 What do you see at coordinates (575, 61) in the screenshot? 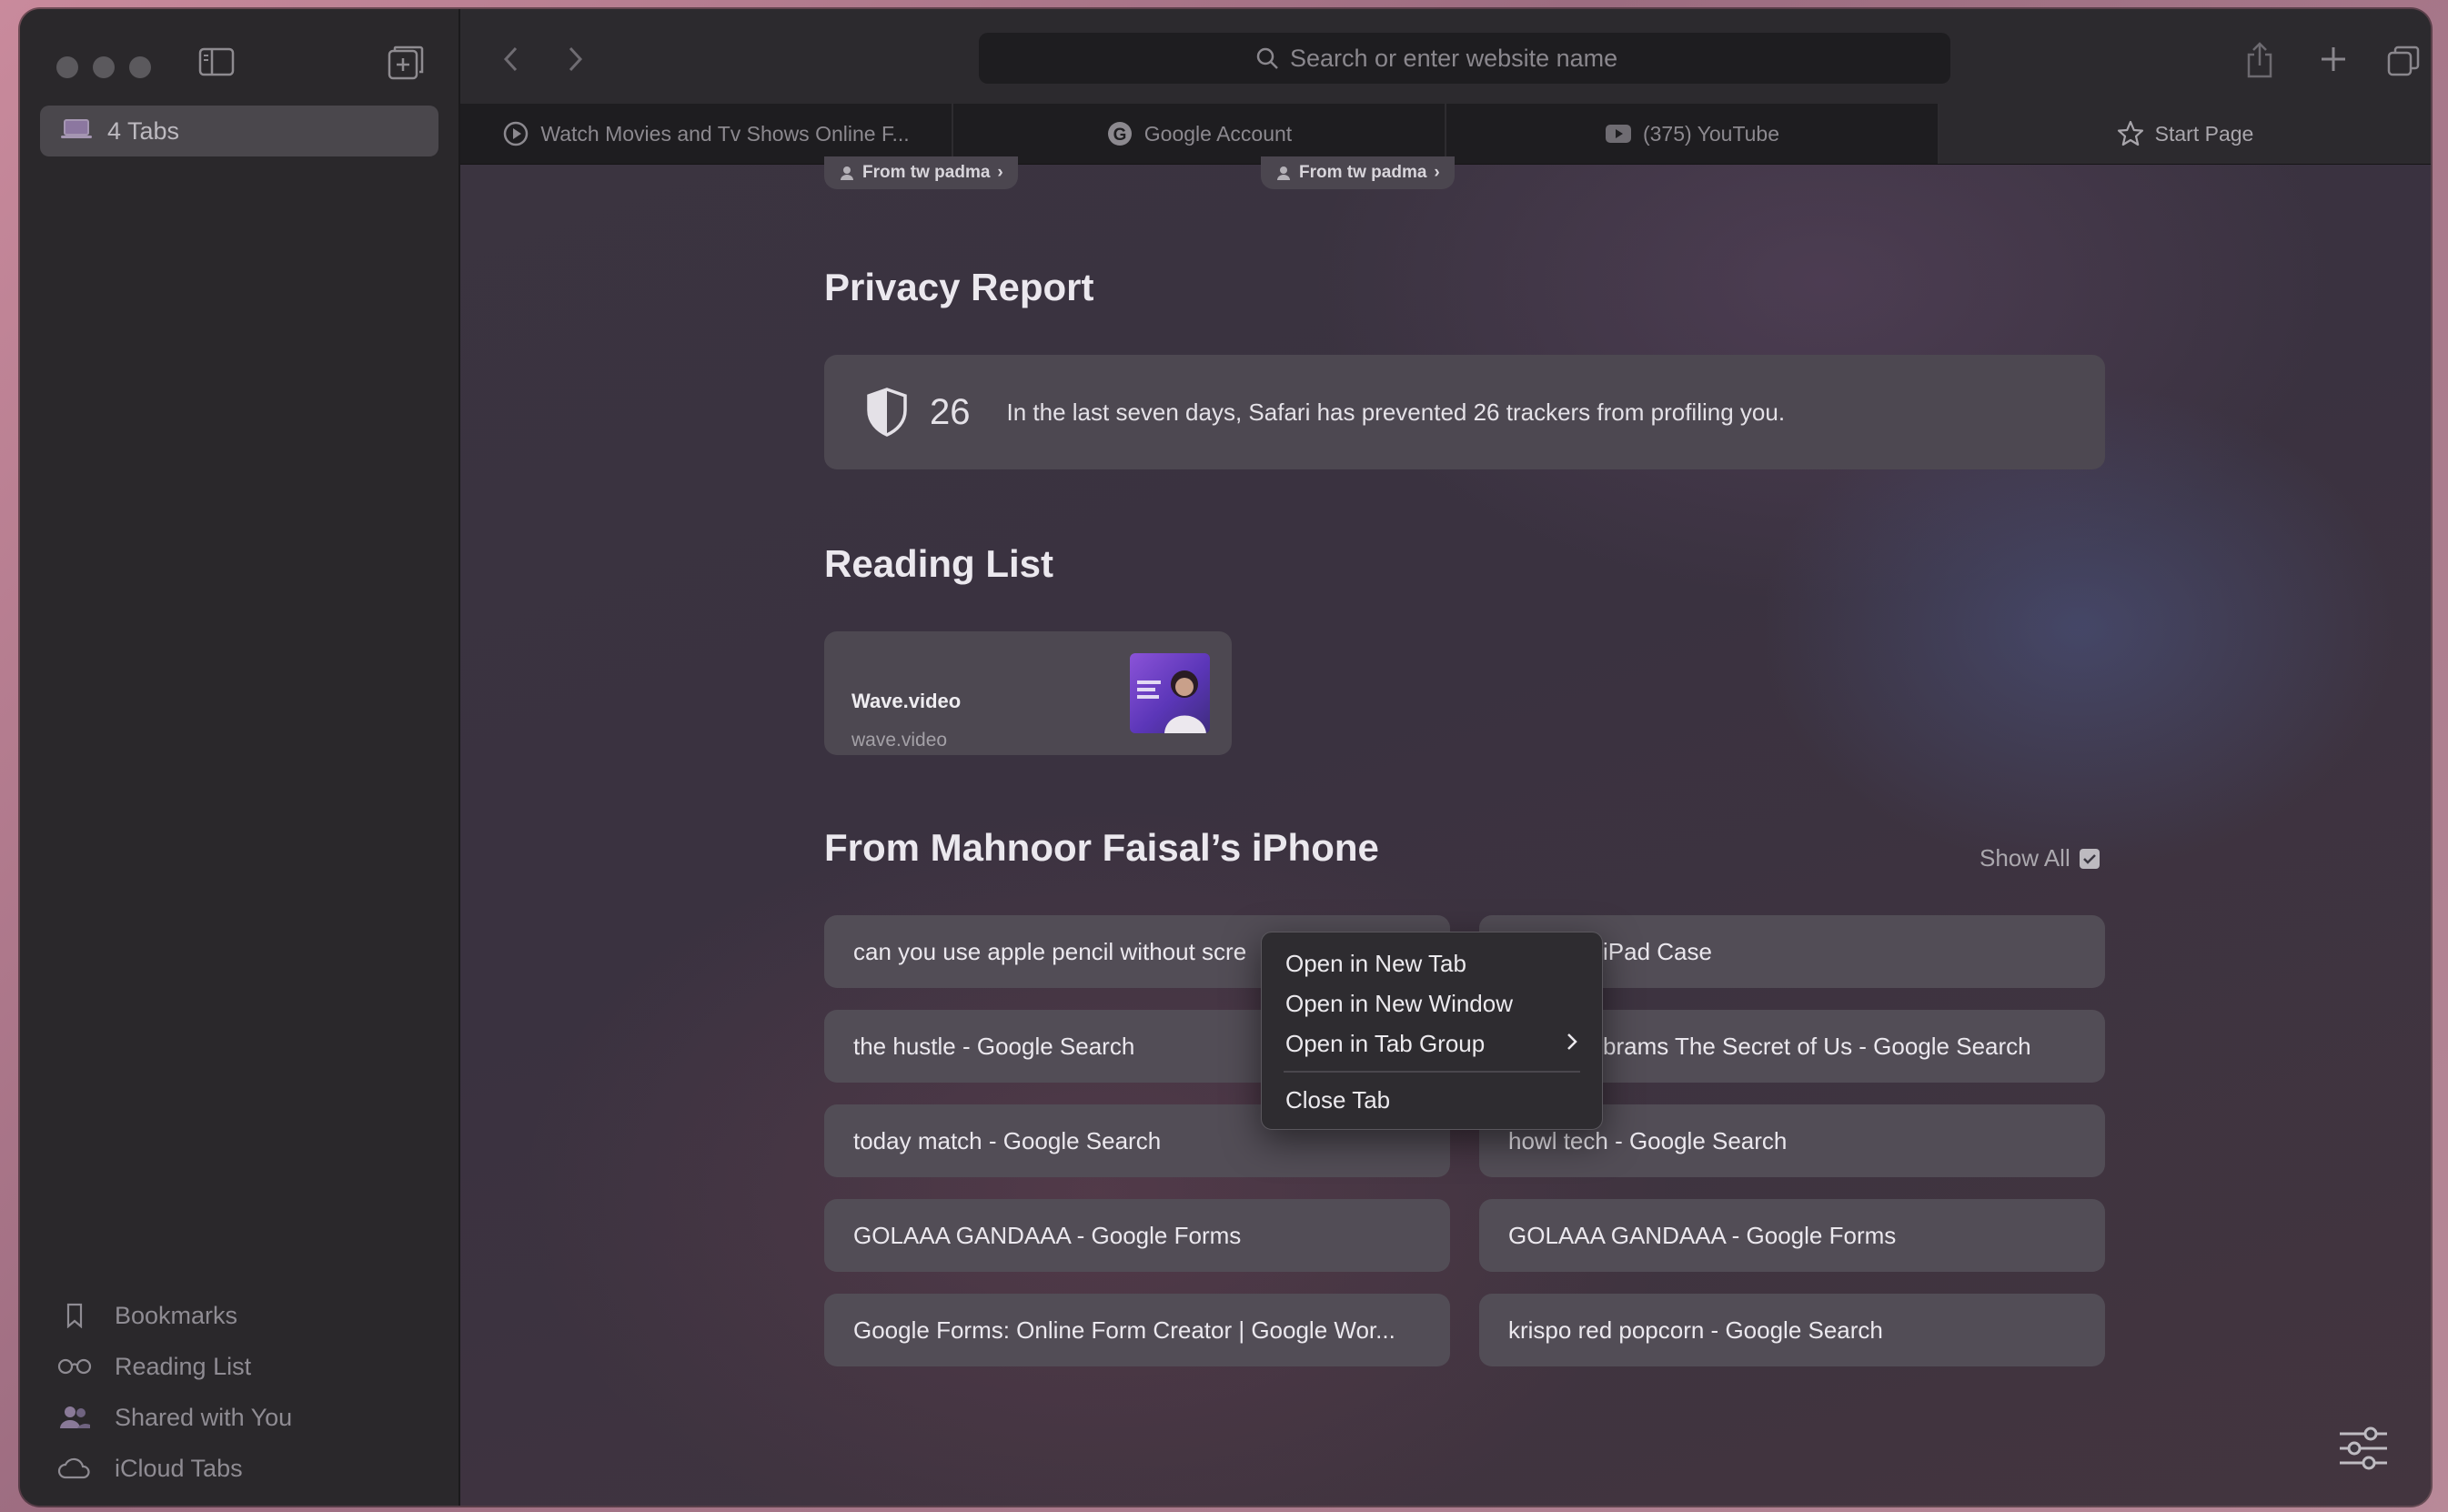
I see `forward-button` at bounding box center [575, 61].